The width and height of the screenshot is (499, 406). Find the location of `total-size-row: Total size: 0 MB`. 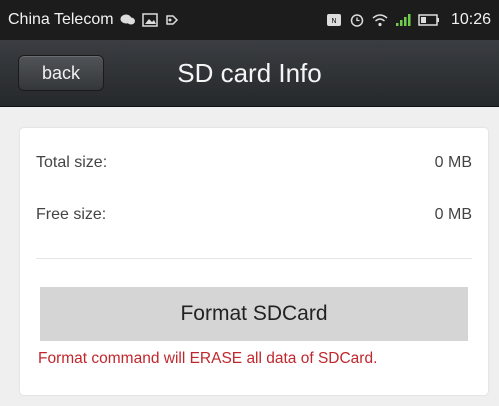

total-size-row: Total size: 0 MB is located at coordinates (254, 163).